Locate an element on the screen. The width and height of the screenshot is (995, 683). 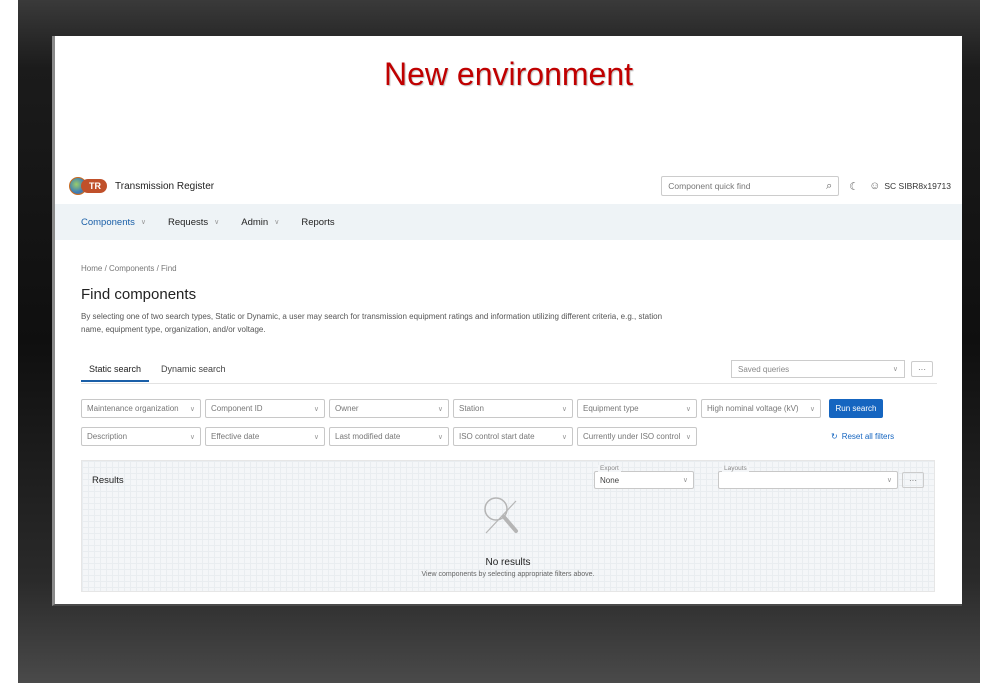
user-avatar-icon: ☺ is located at coordinates (875, 186).